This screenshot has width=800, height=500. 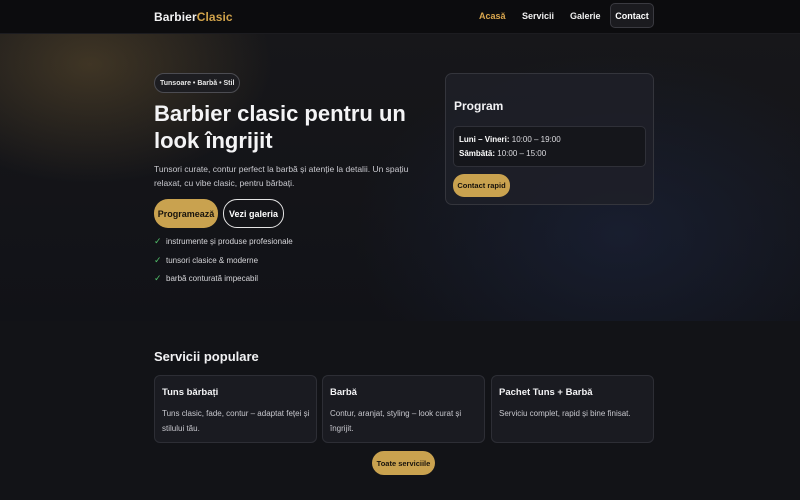 What do you see at coordinates (538, 16) in the screenshot?
I see `nav-link-servicii: Servicii` at bounding box center [538, 16].